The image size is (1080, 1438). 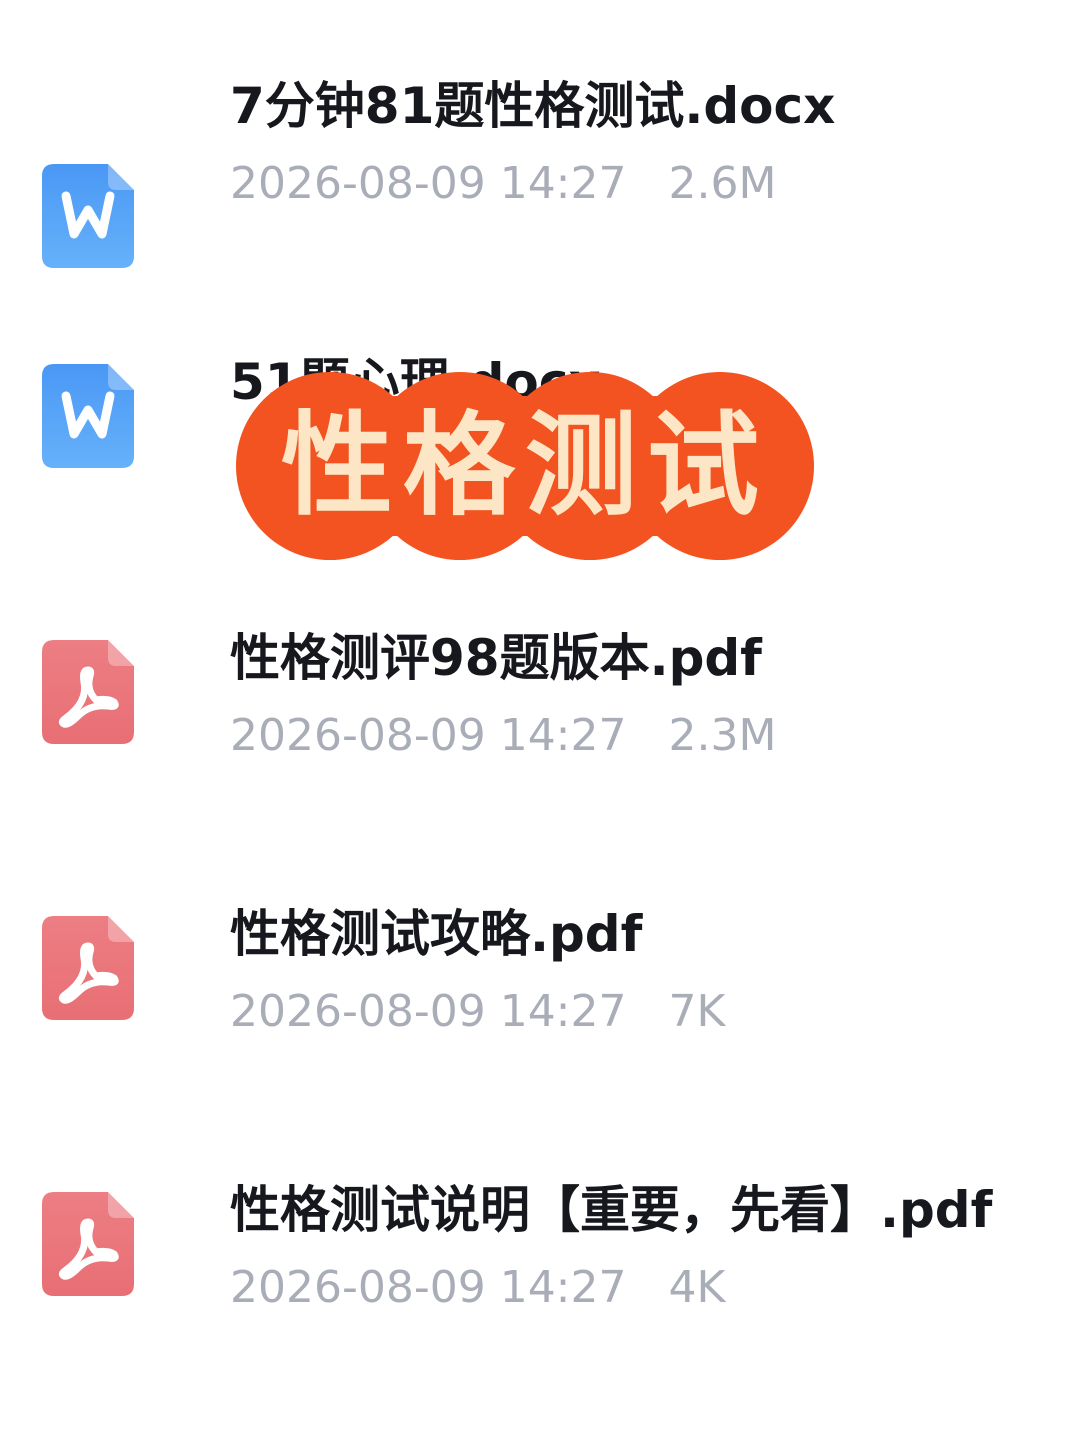 What do you see at coordinates (722, 183) in the screenshot?
I see `file-size: 2.6M` at bounding box center [722, 183].